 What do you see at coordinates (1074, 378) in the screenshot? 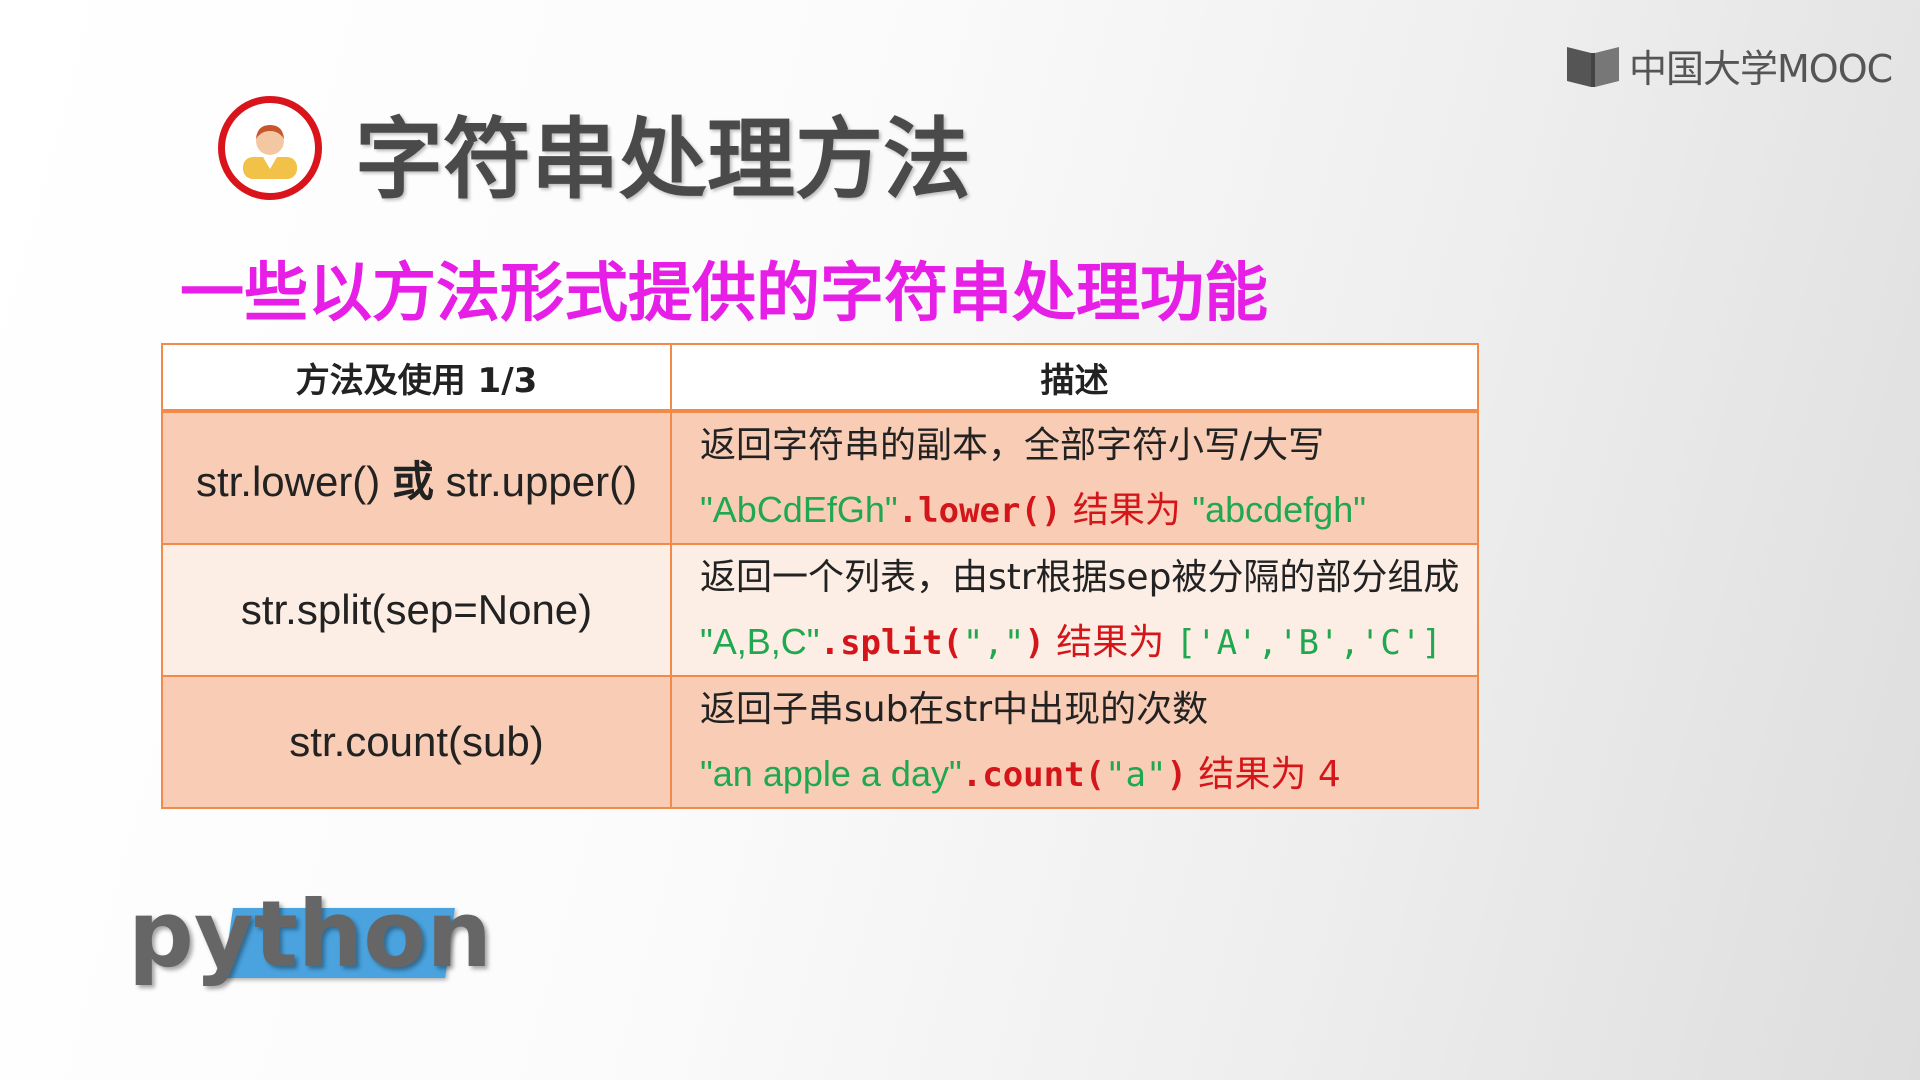
I see `header-description: 描述` at bounding box center [1074, 378].